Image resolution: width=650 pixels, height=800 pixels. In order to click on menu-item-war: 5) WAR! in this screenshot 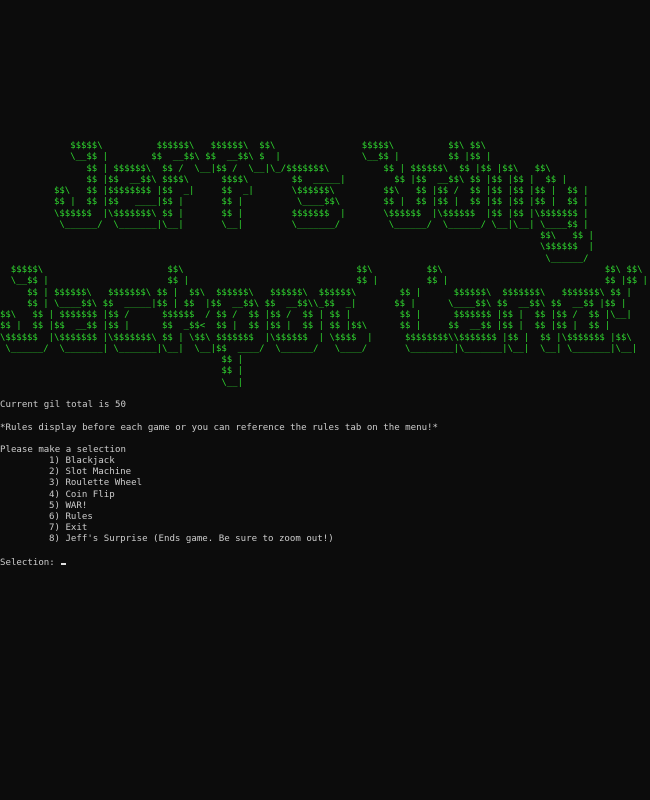, I will do `click(167, 506)`.